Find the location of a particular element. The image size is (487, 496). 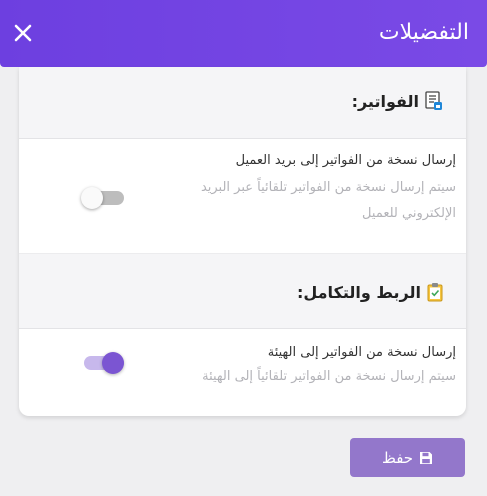

close-icon is located at coordinates (23, 33).